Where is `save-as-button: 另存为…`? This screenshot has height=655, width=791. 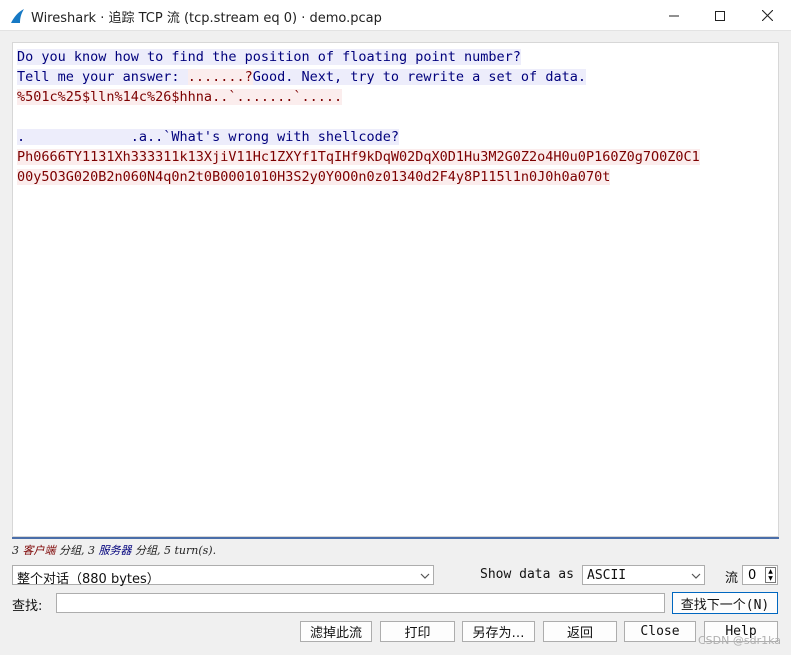
save-as-button: 另存为… is located at coordinates (498, 631).